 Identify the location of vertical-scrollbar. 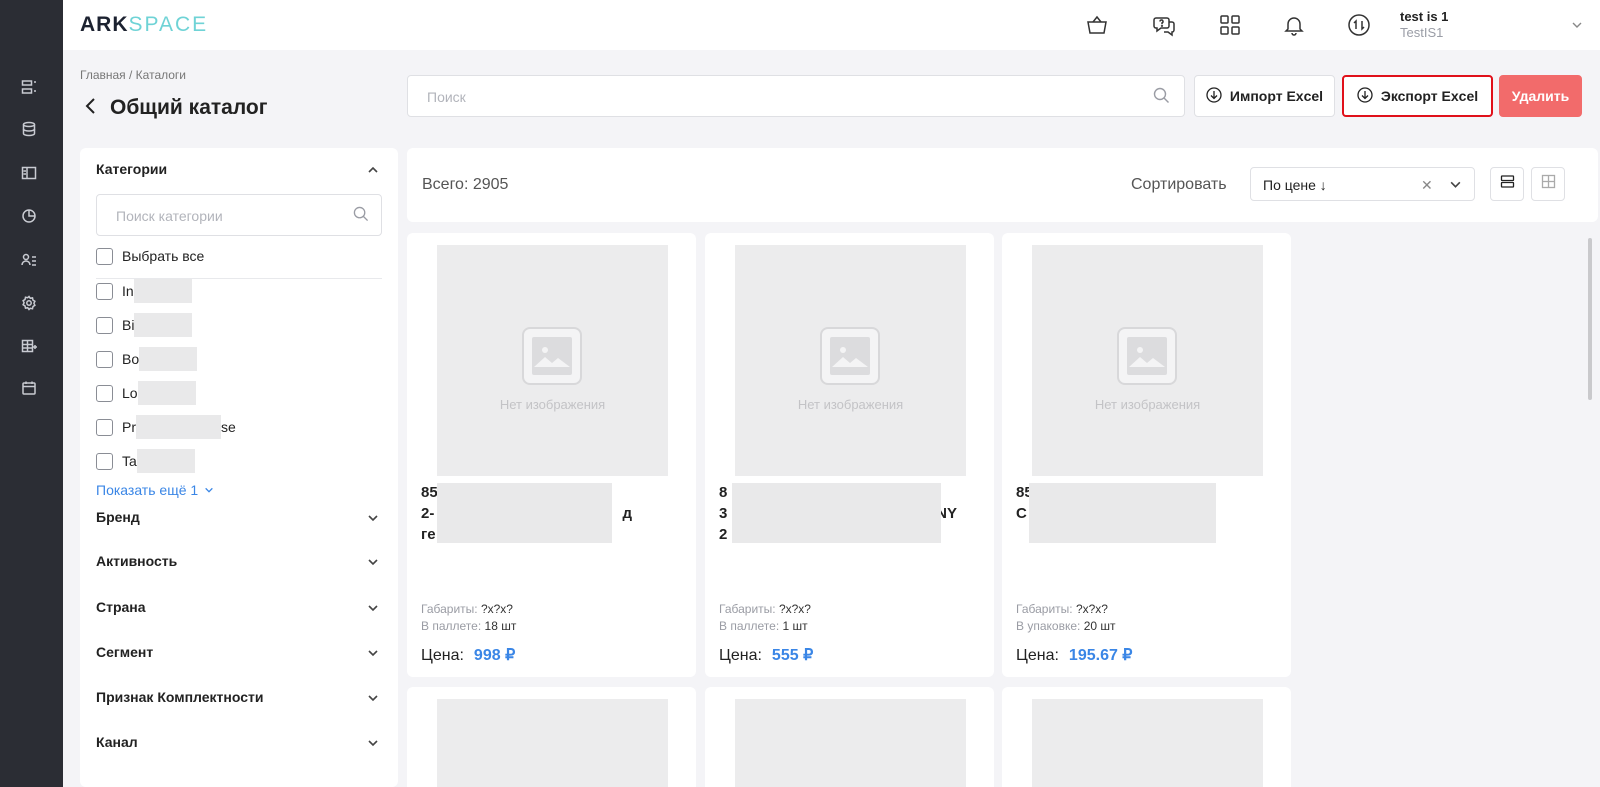
(1590, 509).